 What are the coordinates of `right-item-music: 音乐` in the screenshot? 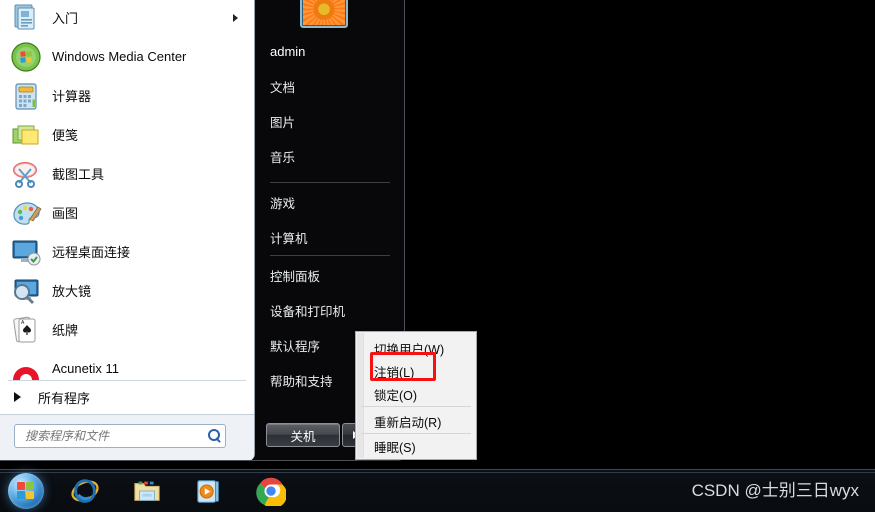 It's located at (330, 156).